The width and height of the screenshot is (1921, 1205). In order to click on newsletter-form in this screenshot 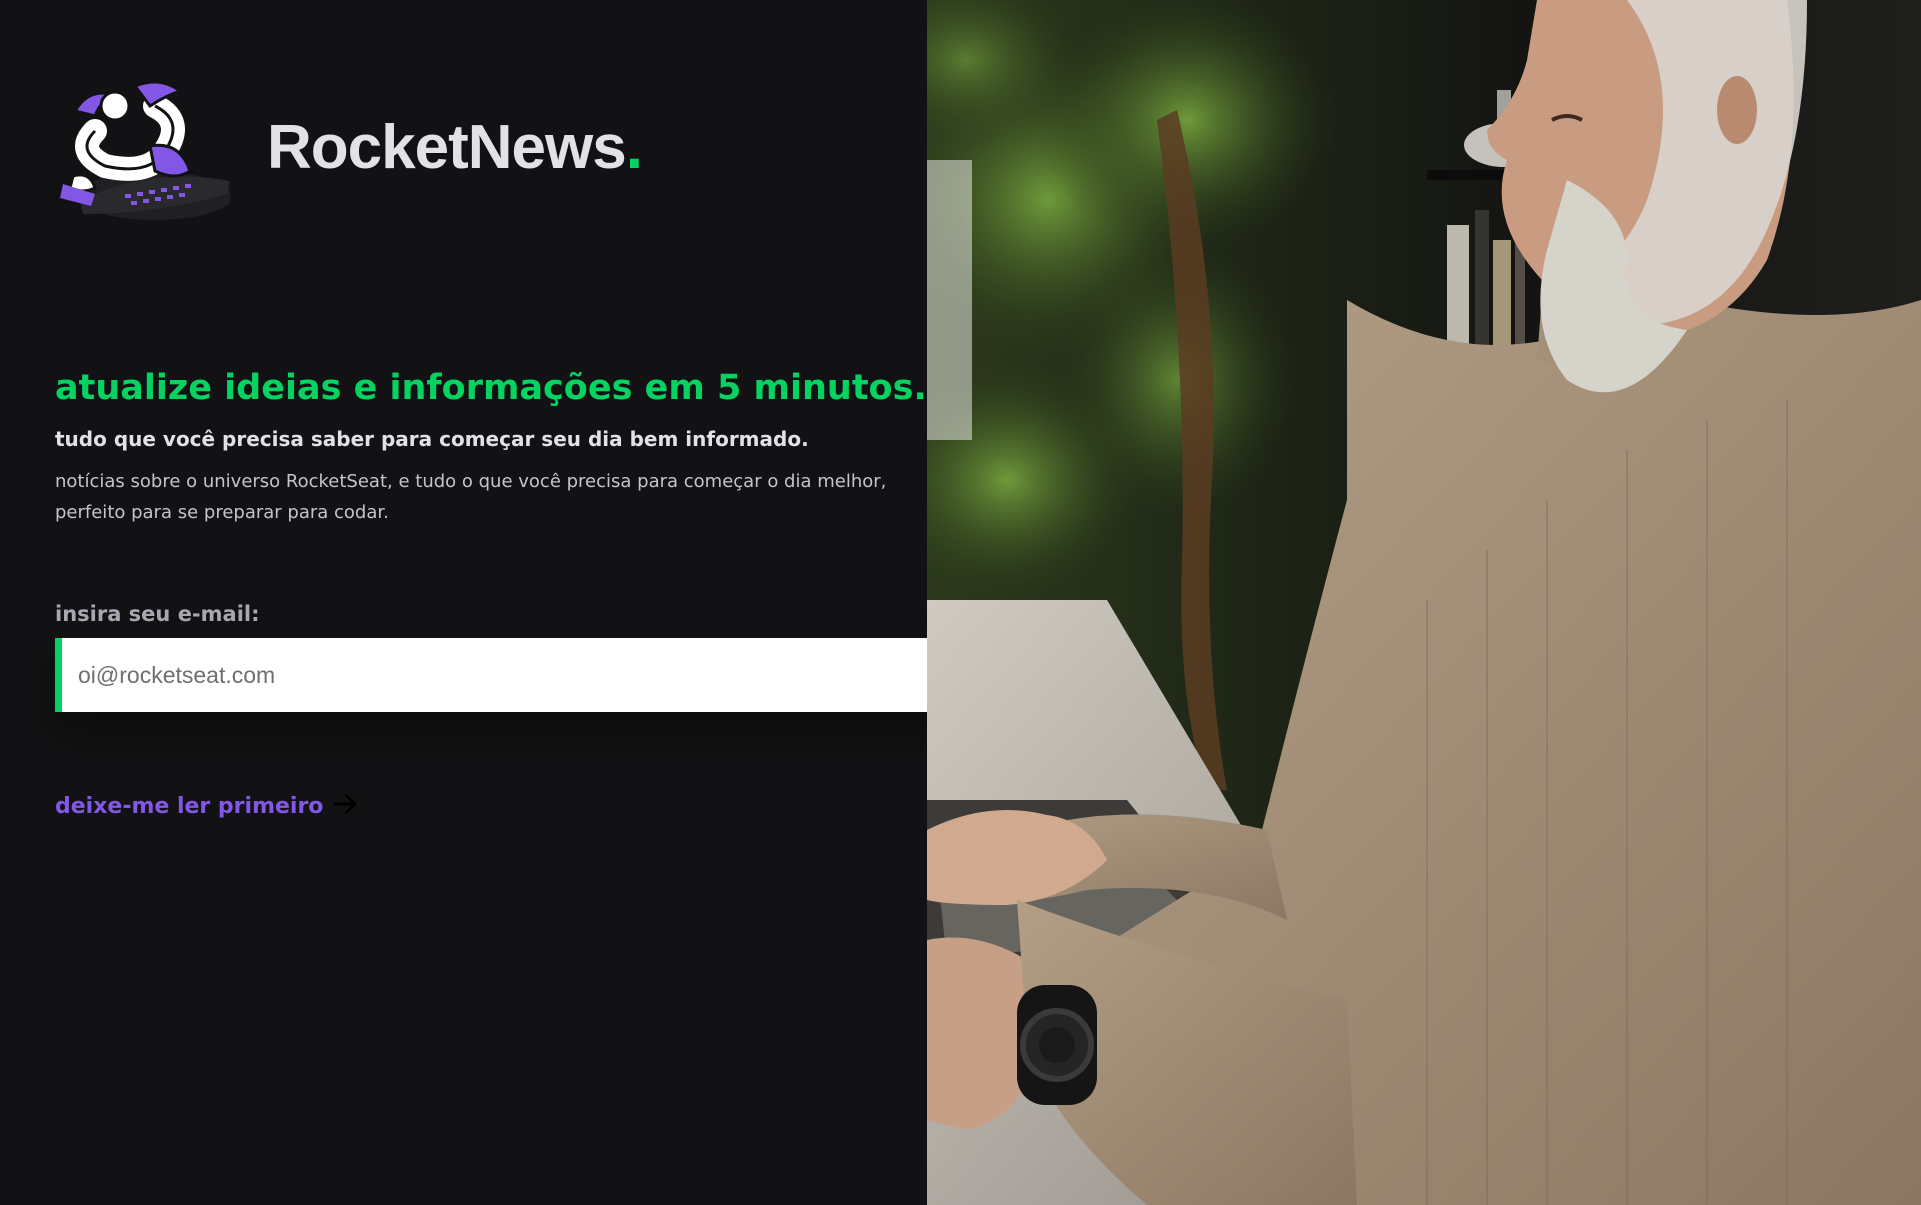, I will do `click(556, 675)`.